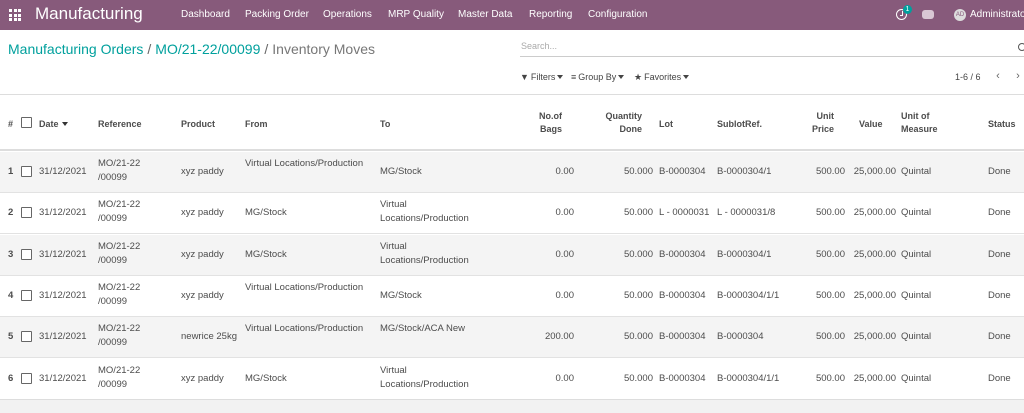  I want to click on cell-from: Virtual Locations/Production, so click(304, 163).